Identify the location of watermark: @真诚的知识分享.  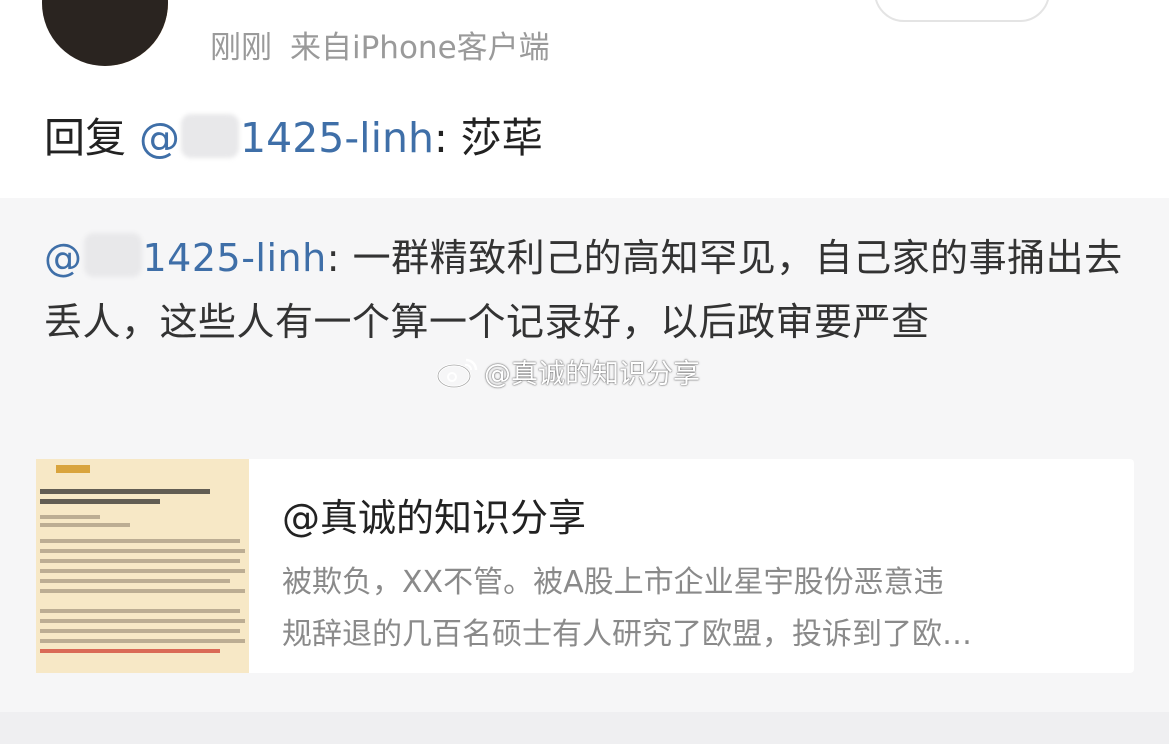
(567, 371).